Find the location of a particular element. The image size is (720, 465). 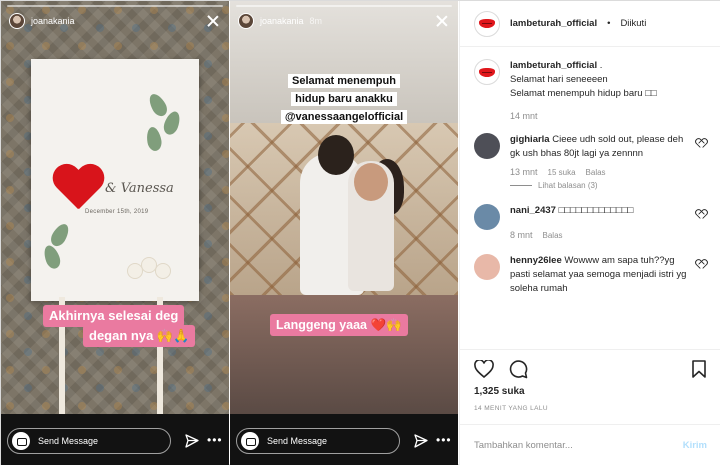

post-comment-button: Kirim is located at coordinates (695, 445).